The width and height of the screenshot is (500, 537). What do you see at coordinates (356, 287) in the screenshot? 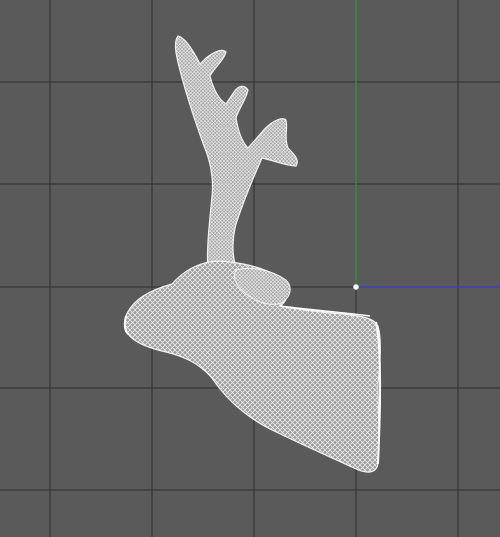
I see `origin-pivot-icon` at bounding box center [356, 287].